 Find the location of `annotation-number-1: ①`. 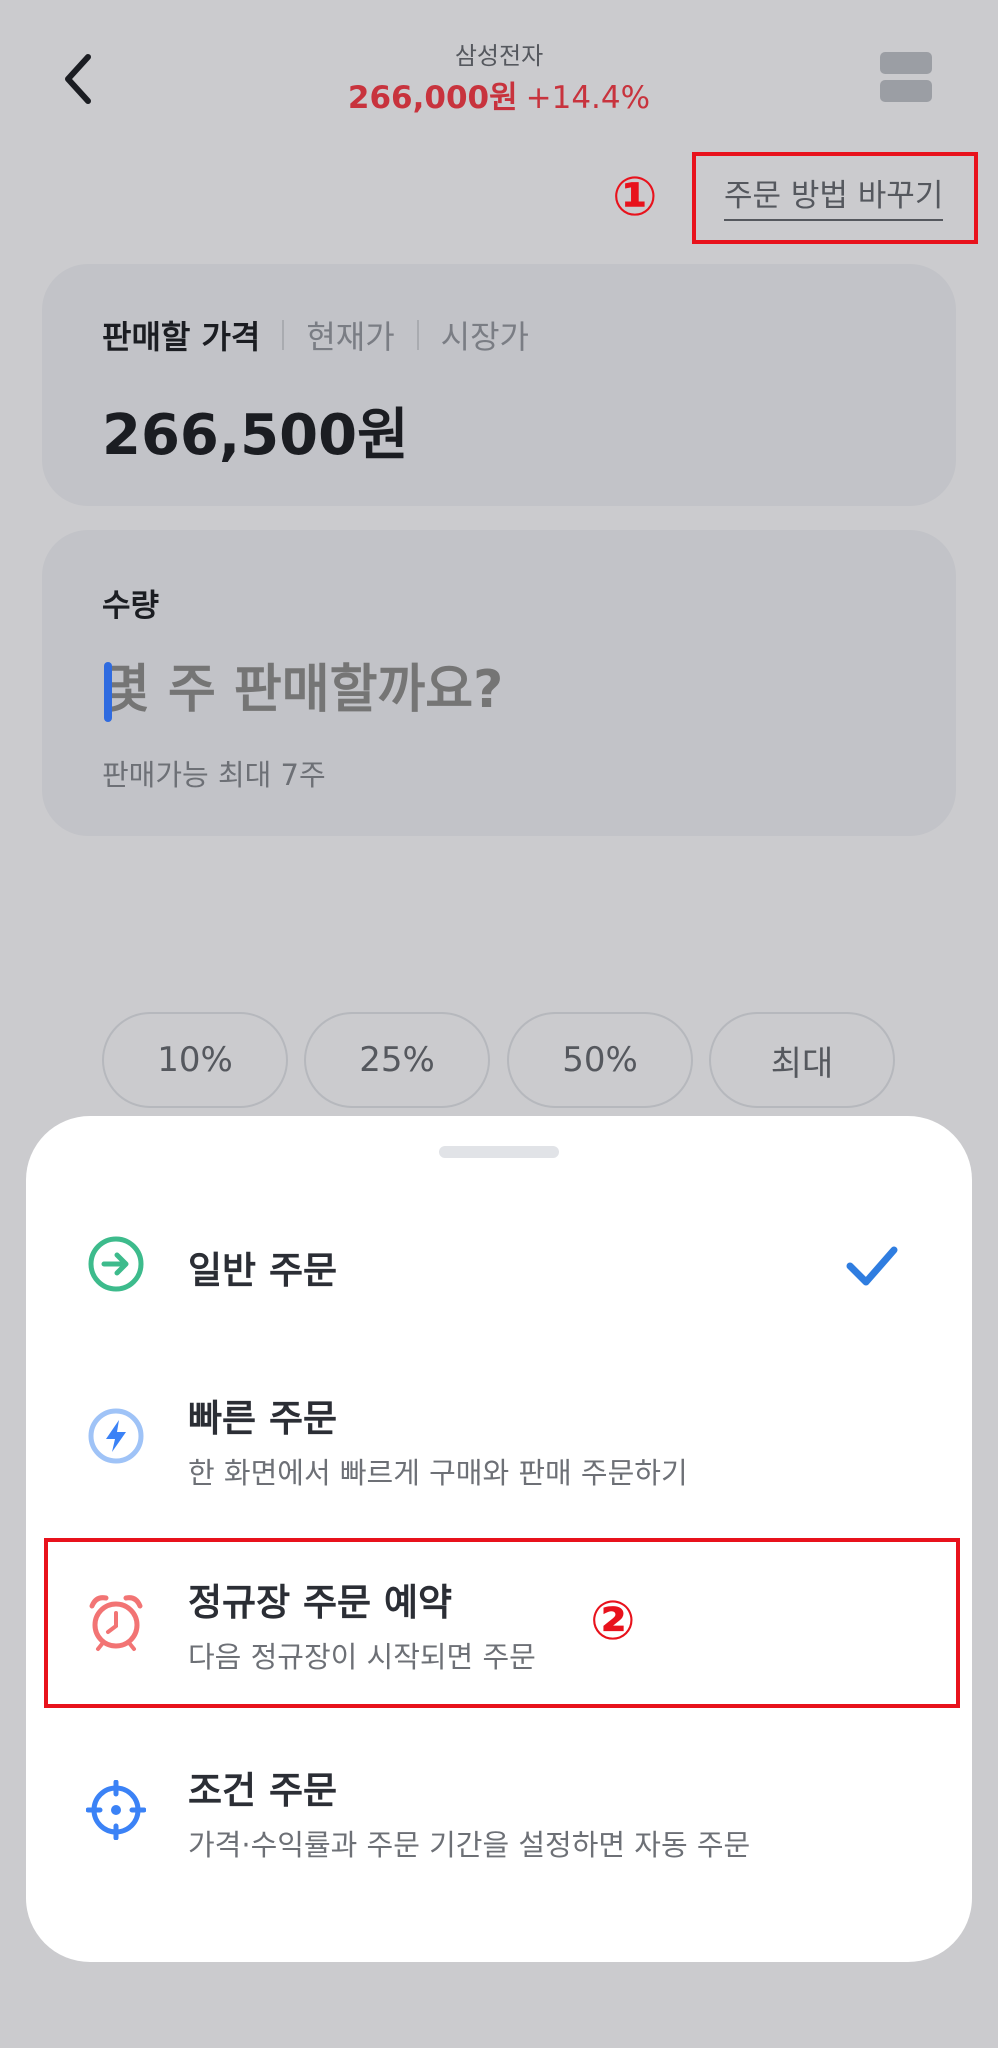

annotation-number-1: ① is located at coordinates (635, 196).